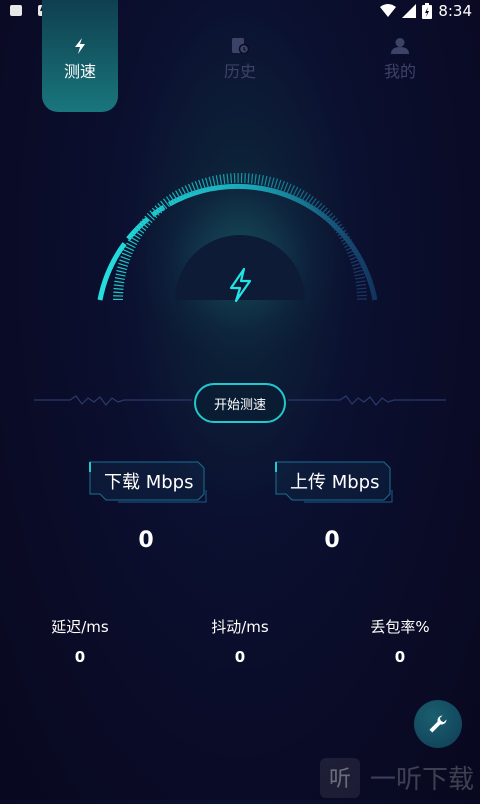 The height and width of the screenshot is (804, 480). Describe the element at coordinates (332, 540) in the screenshot. I see `upload-value: 0` at that location.